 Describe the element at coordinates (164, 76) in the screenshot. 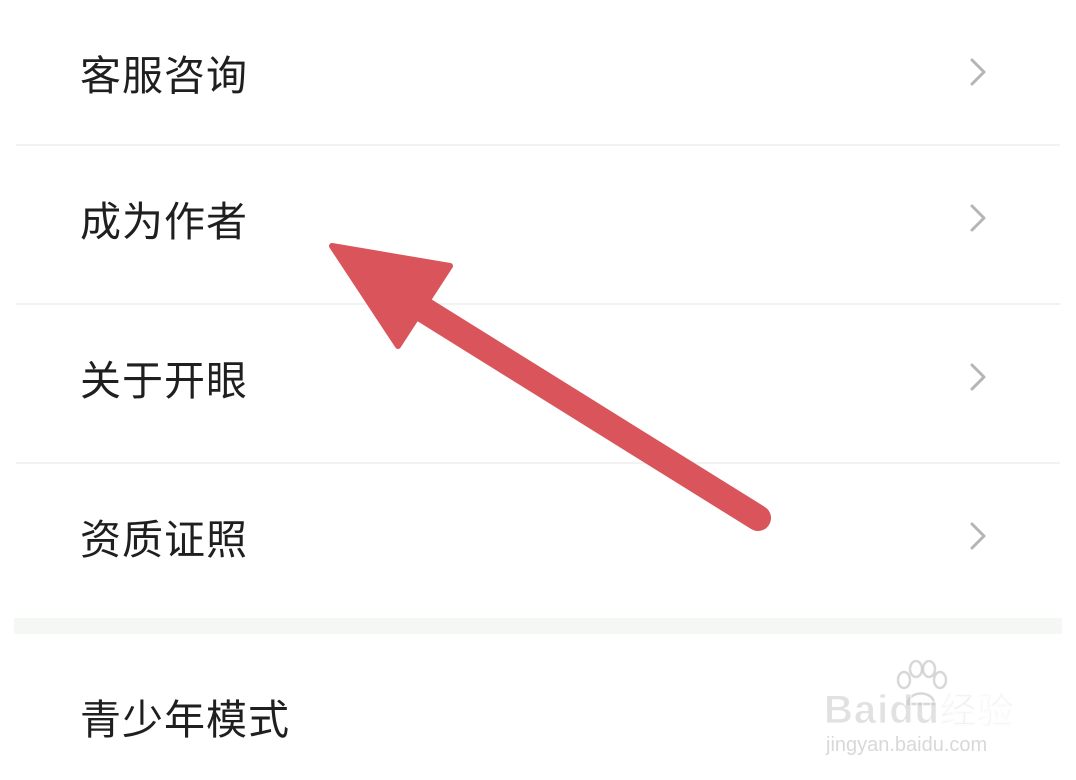

I see `menu-item-label: 客服咨询` at that location.